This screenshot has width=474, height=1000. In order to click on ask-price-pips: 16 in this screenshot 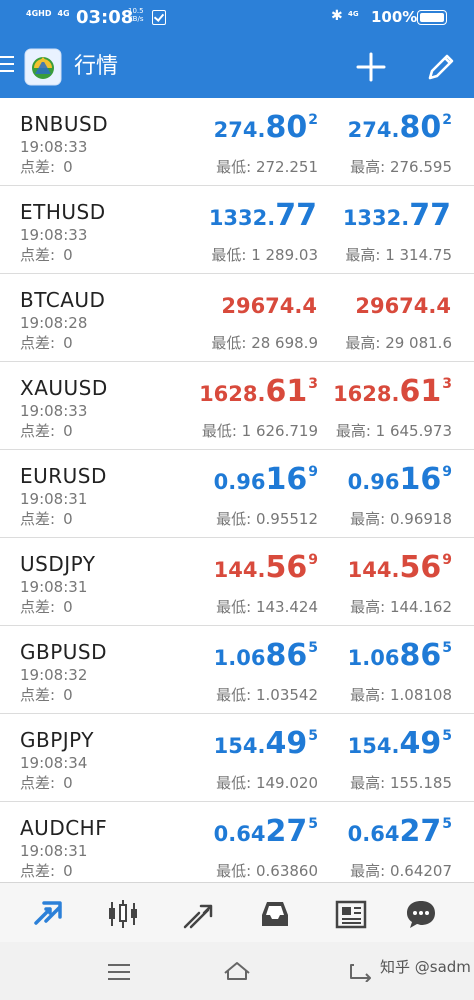, I will do `click(420, 479)`.